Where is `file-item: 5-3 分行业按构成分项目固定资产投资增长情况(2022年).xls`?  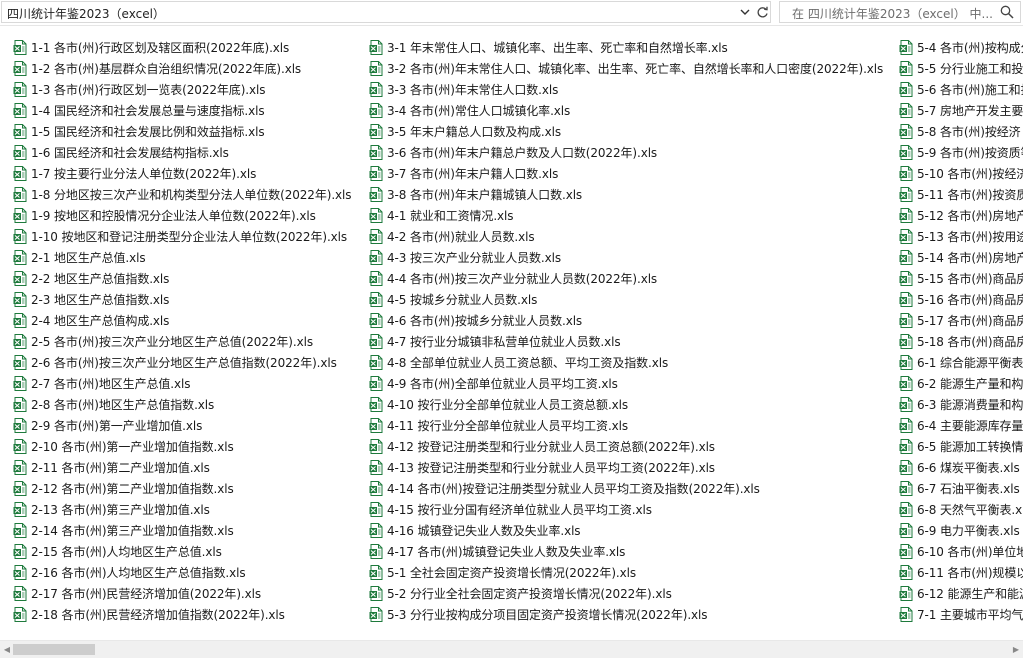 file-item: 5-3 分行业按构成分项目固定资产投资增长情况(2022年).xls is located at coordinates (619, 614).